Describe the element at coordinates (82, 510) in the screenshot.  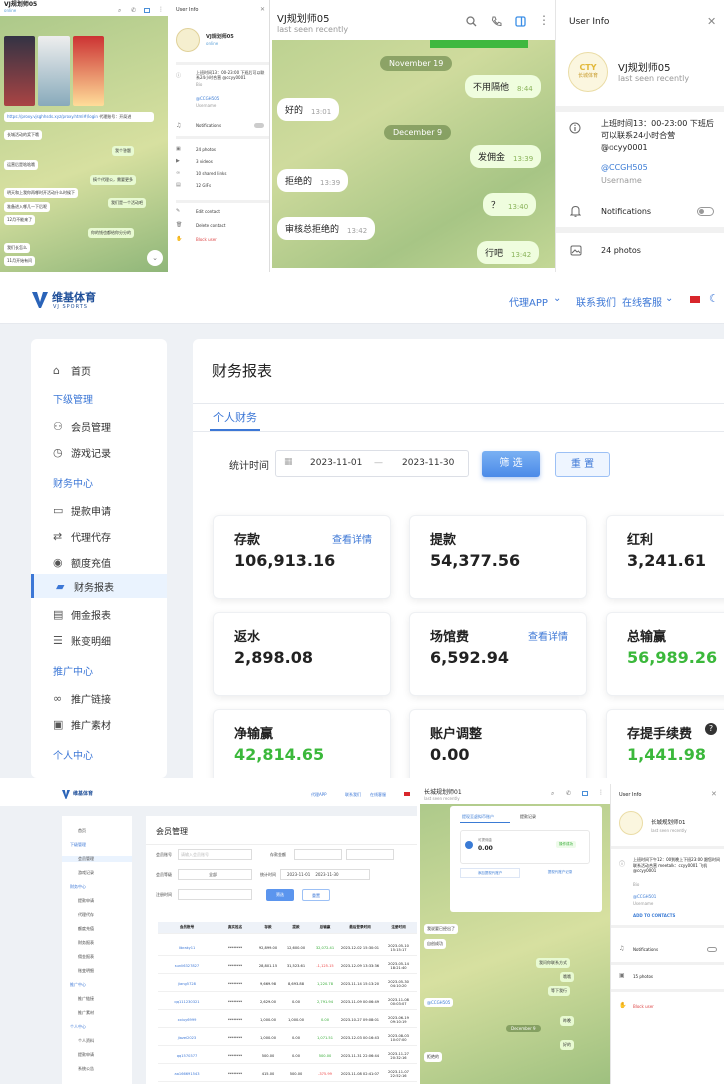
I see `sidebar-item-5: ▭ 提款申请` at that location.